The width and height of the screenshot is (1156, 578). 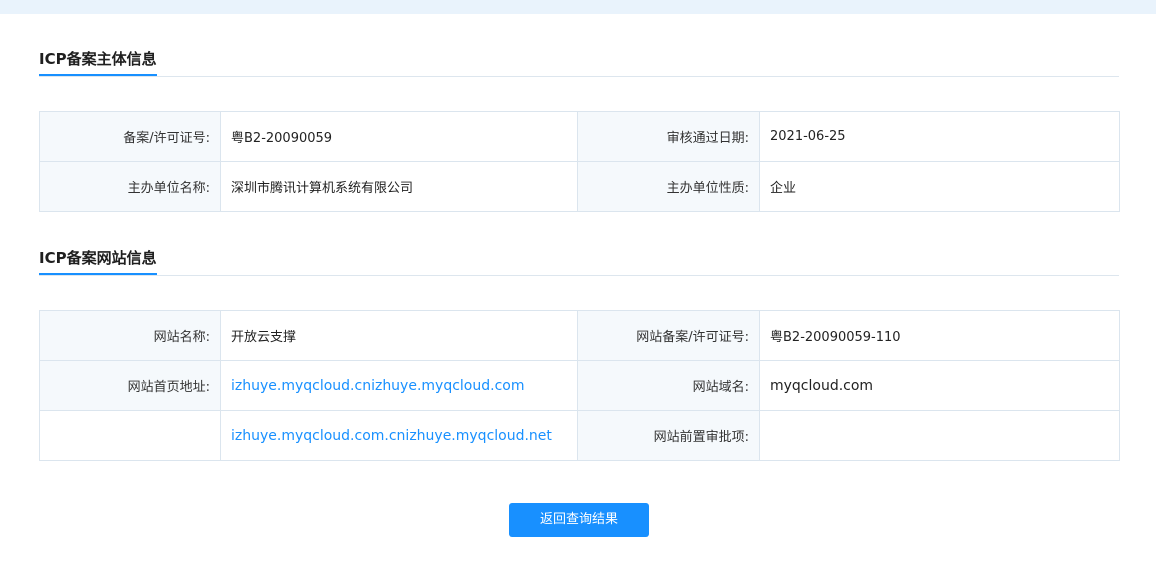 I want to click on table-row: 网站名称: 开放云支撑 网站备案/许可证号: 粤B2-20090059-110, so click(x=579, y=335).